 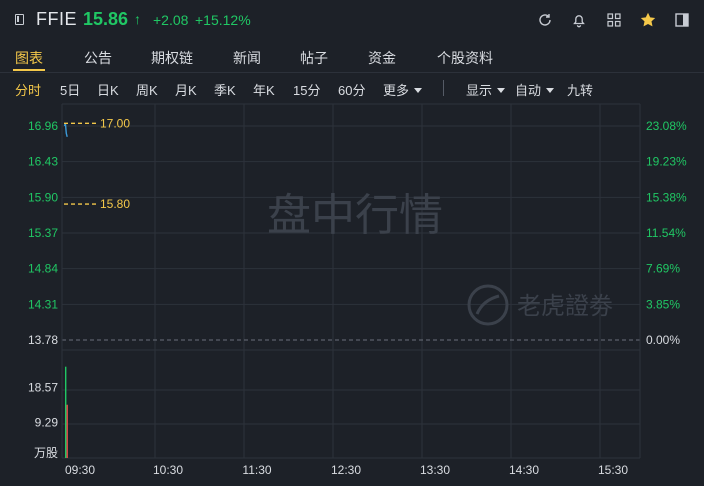 What do you see at coordinates (443, 88) in the screenshot?
I see `toolbar-divider` at bounding box center [443, 88].